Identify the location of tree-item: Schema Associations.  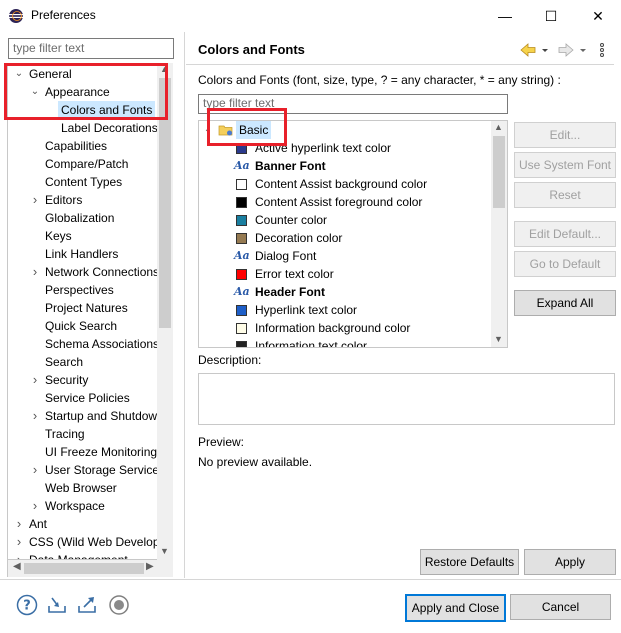
(102, 344).